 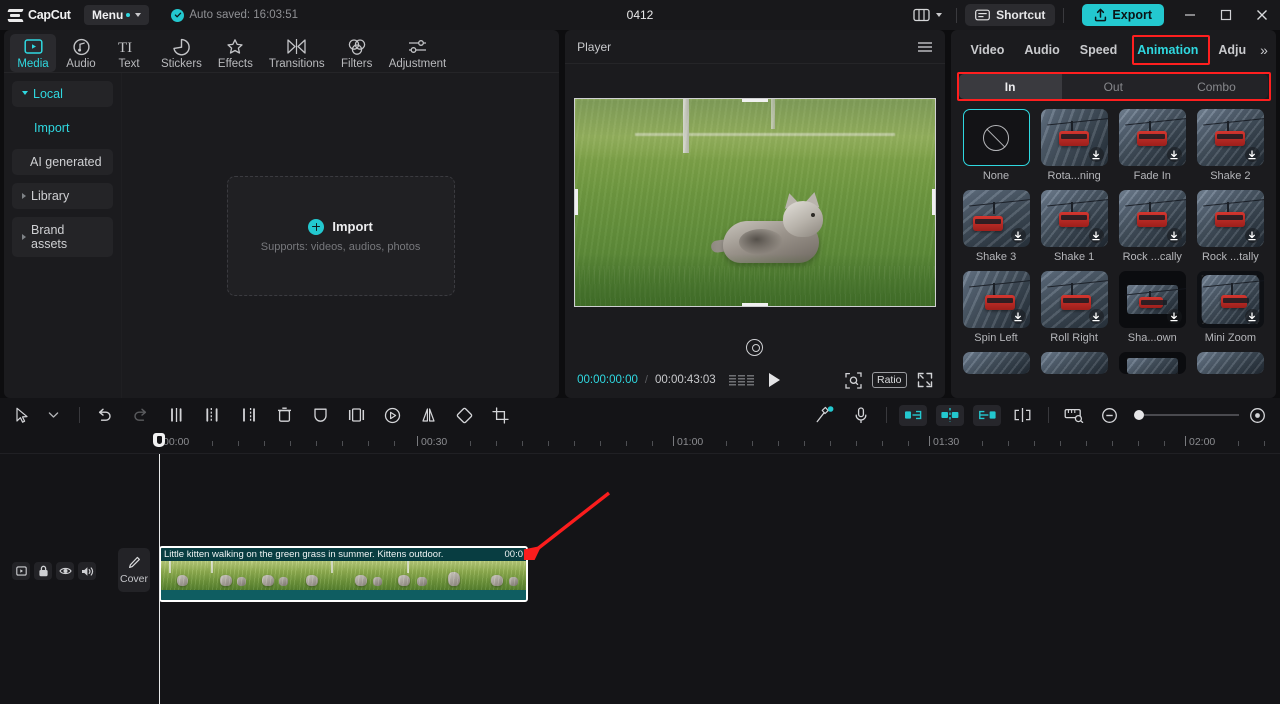 I want to click on crop-handle-right, so click(x=933, y=202).